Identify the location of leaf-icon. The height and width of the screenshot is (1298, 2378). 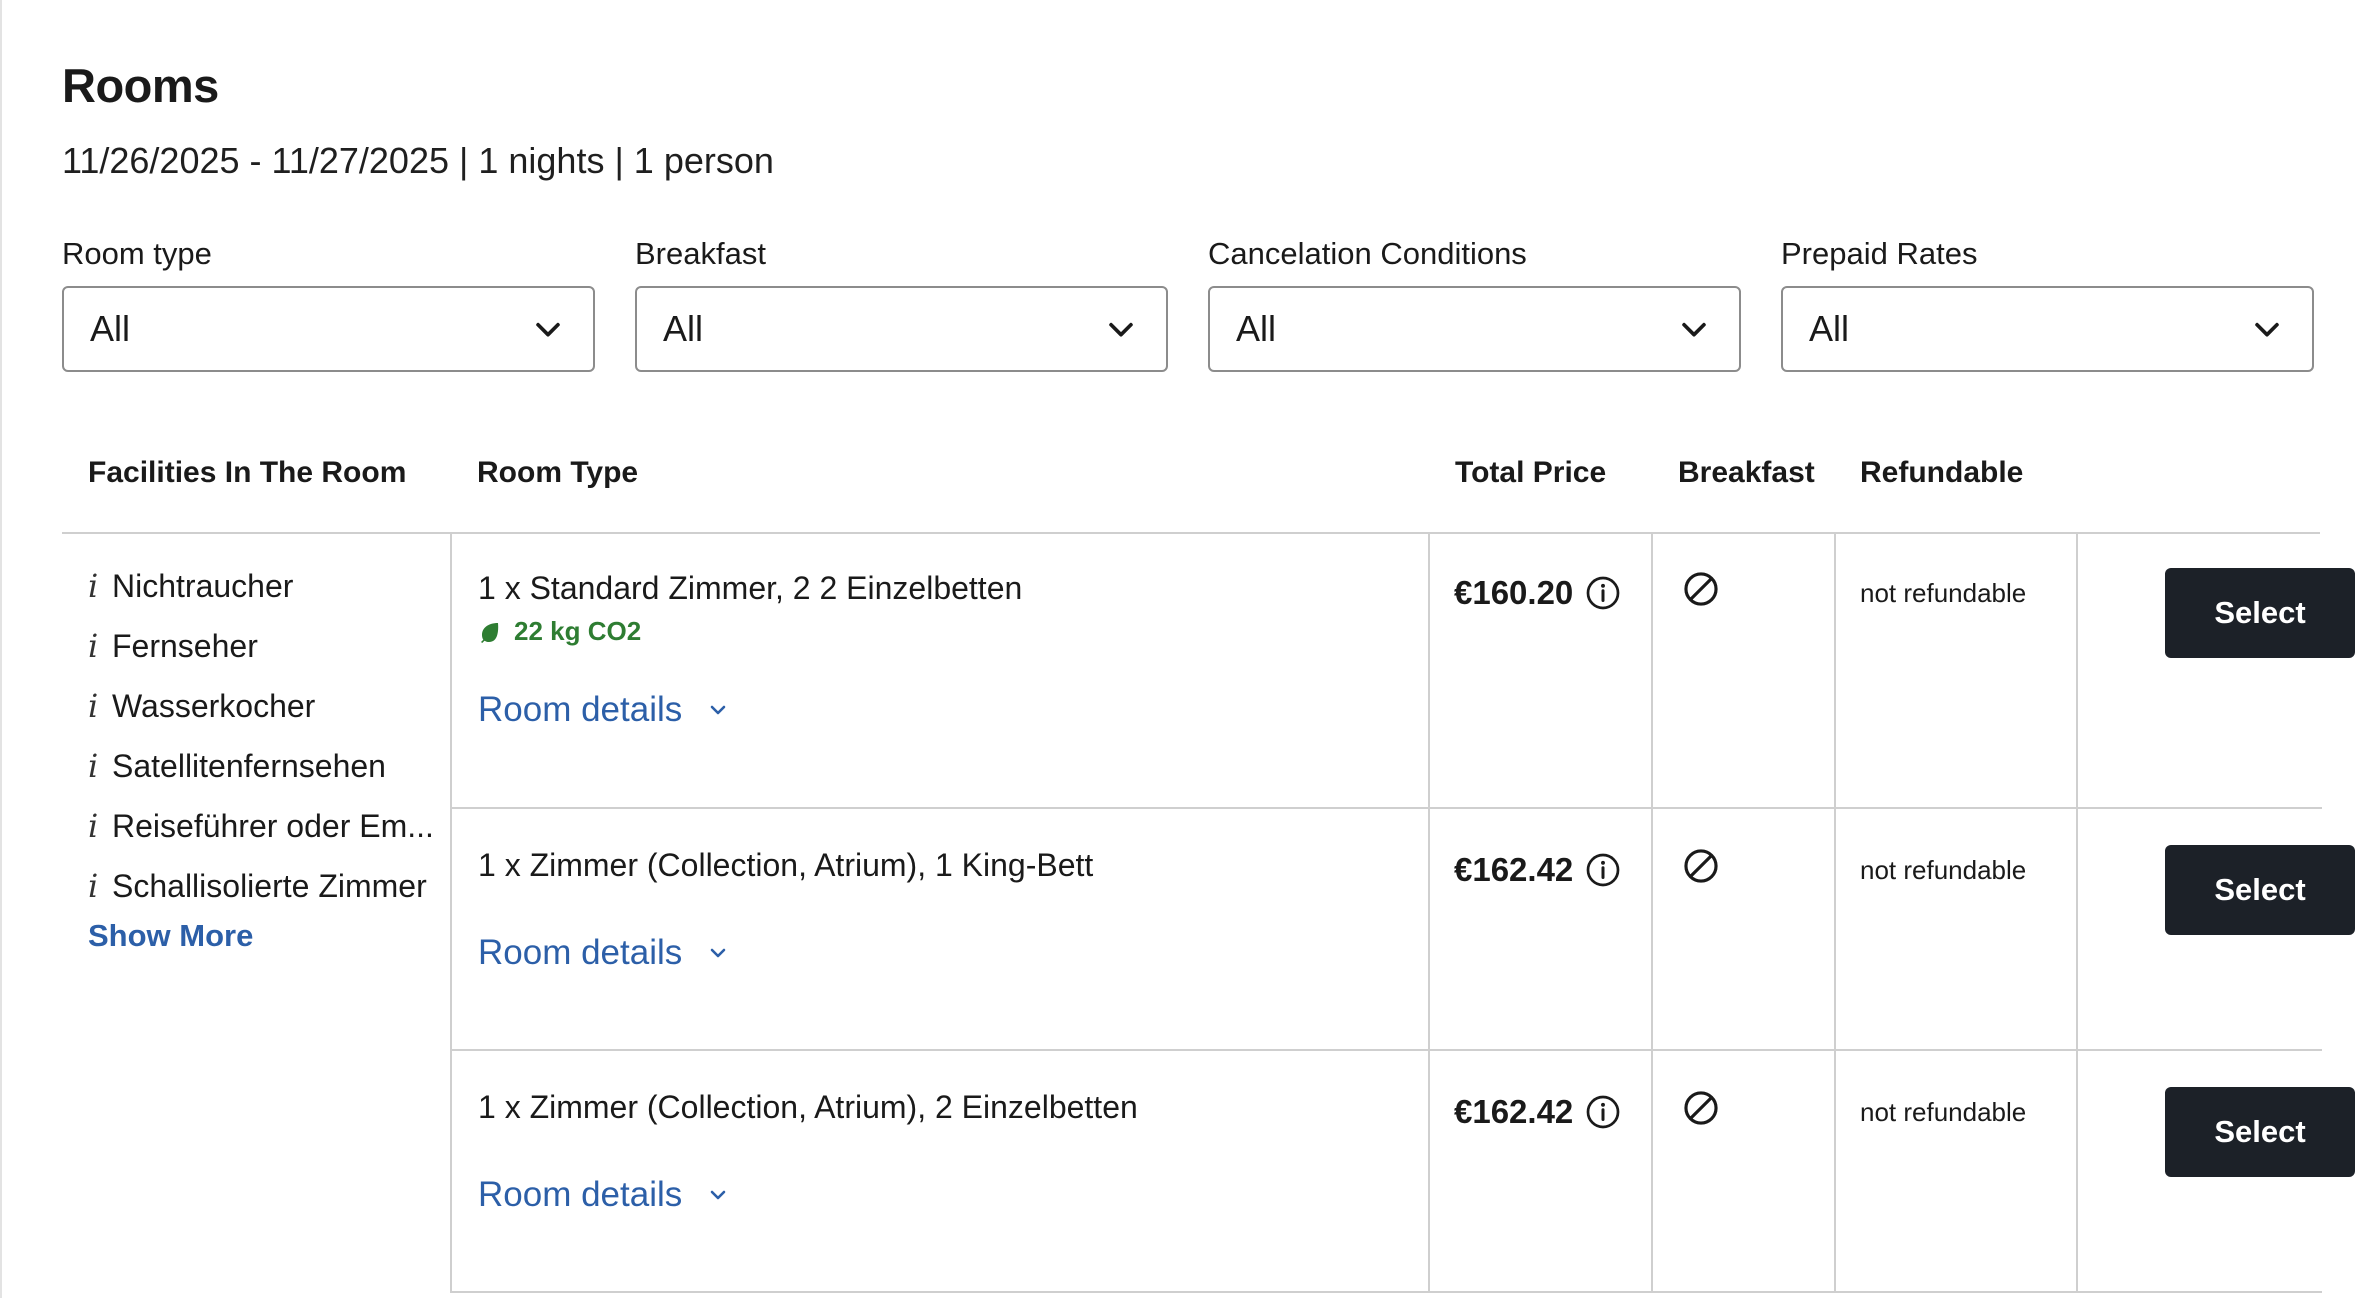
(490, 632).